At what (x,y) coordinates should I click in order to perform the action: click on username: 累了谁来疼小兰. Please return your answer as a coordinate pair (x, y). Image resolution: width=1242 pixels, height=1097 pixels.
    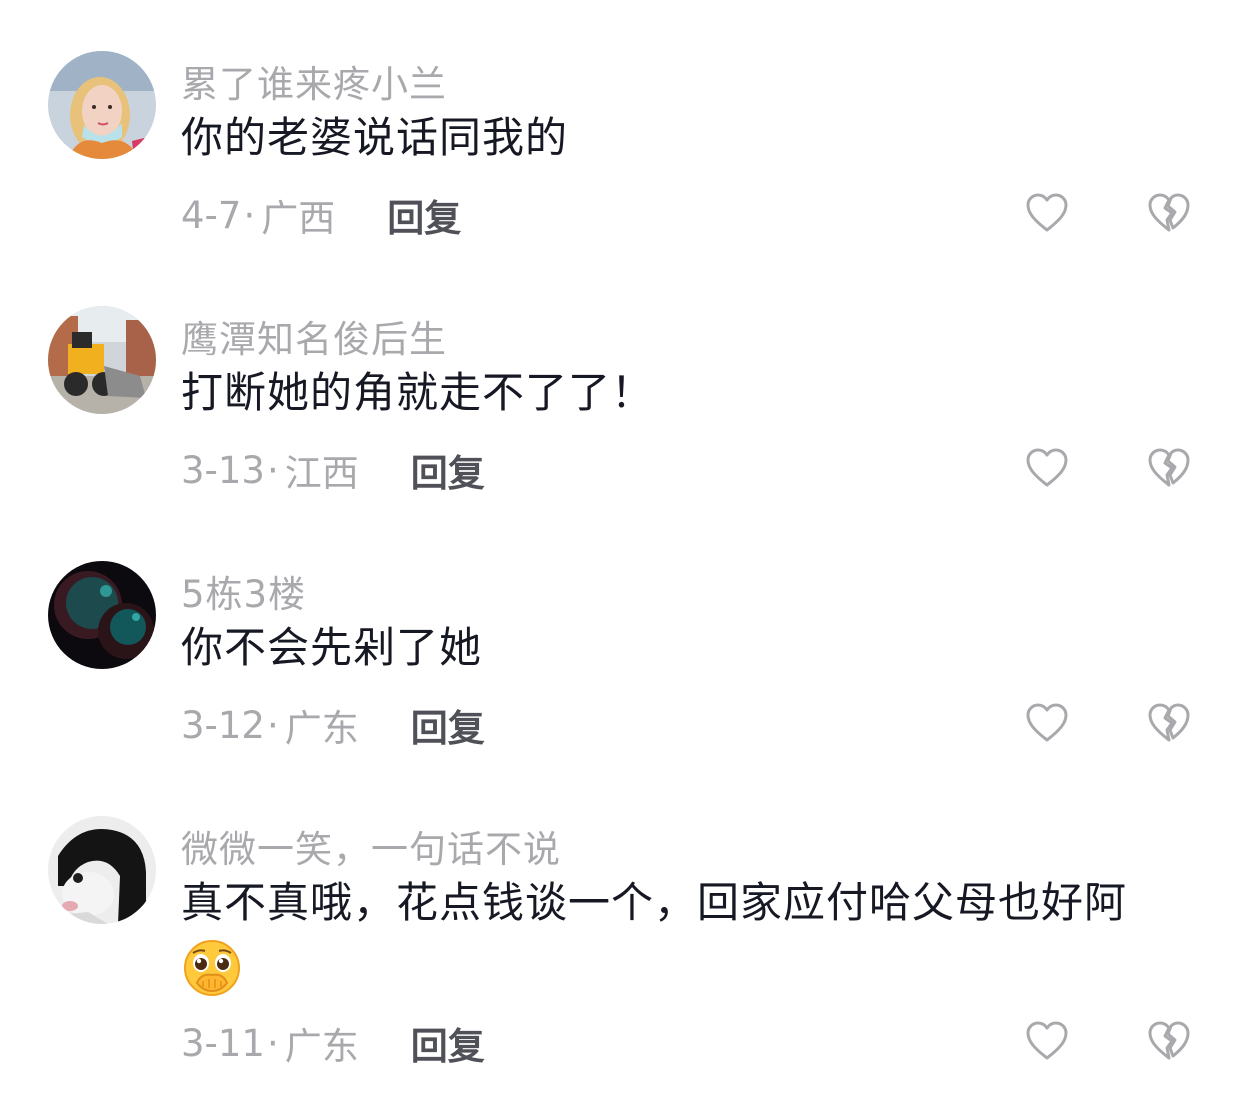
    Looking at the image, I should click on (314, 81).